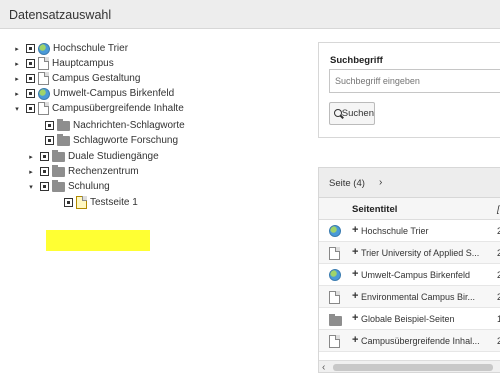 The image size is (500, 373). I want to click on tree-item-hochschule-trier: ▸ Hochschule Trier, so click(70, 48).